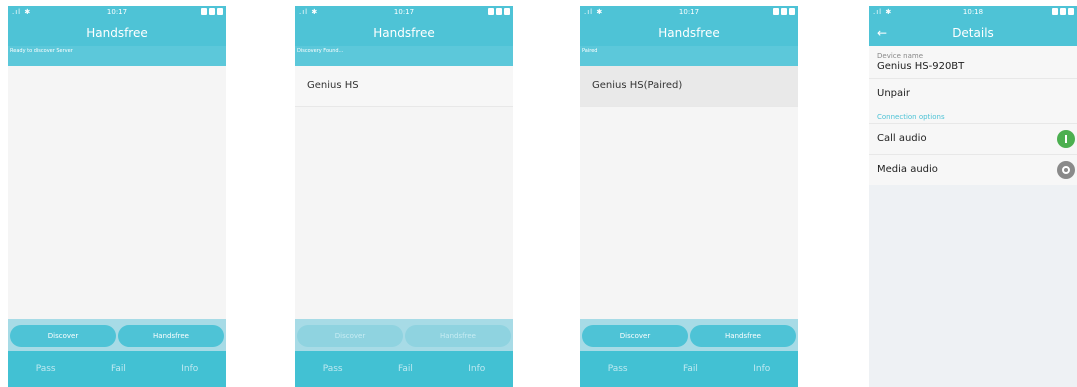 The image size is (1077, 387). I want to click on details-header: ← Details, so click(973, 33).